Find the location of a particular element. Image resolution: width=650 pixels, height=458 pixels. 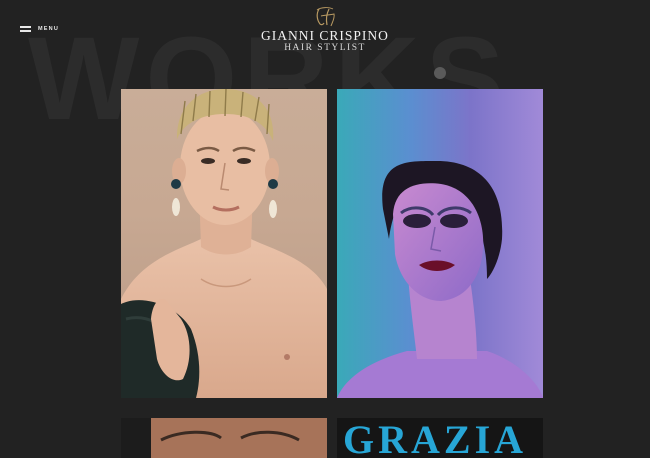

monogram-logo is located at coordinates (325, 16).